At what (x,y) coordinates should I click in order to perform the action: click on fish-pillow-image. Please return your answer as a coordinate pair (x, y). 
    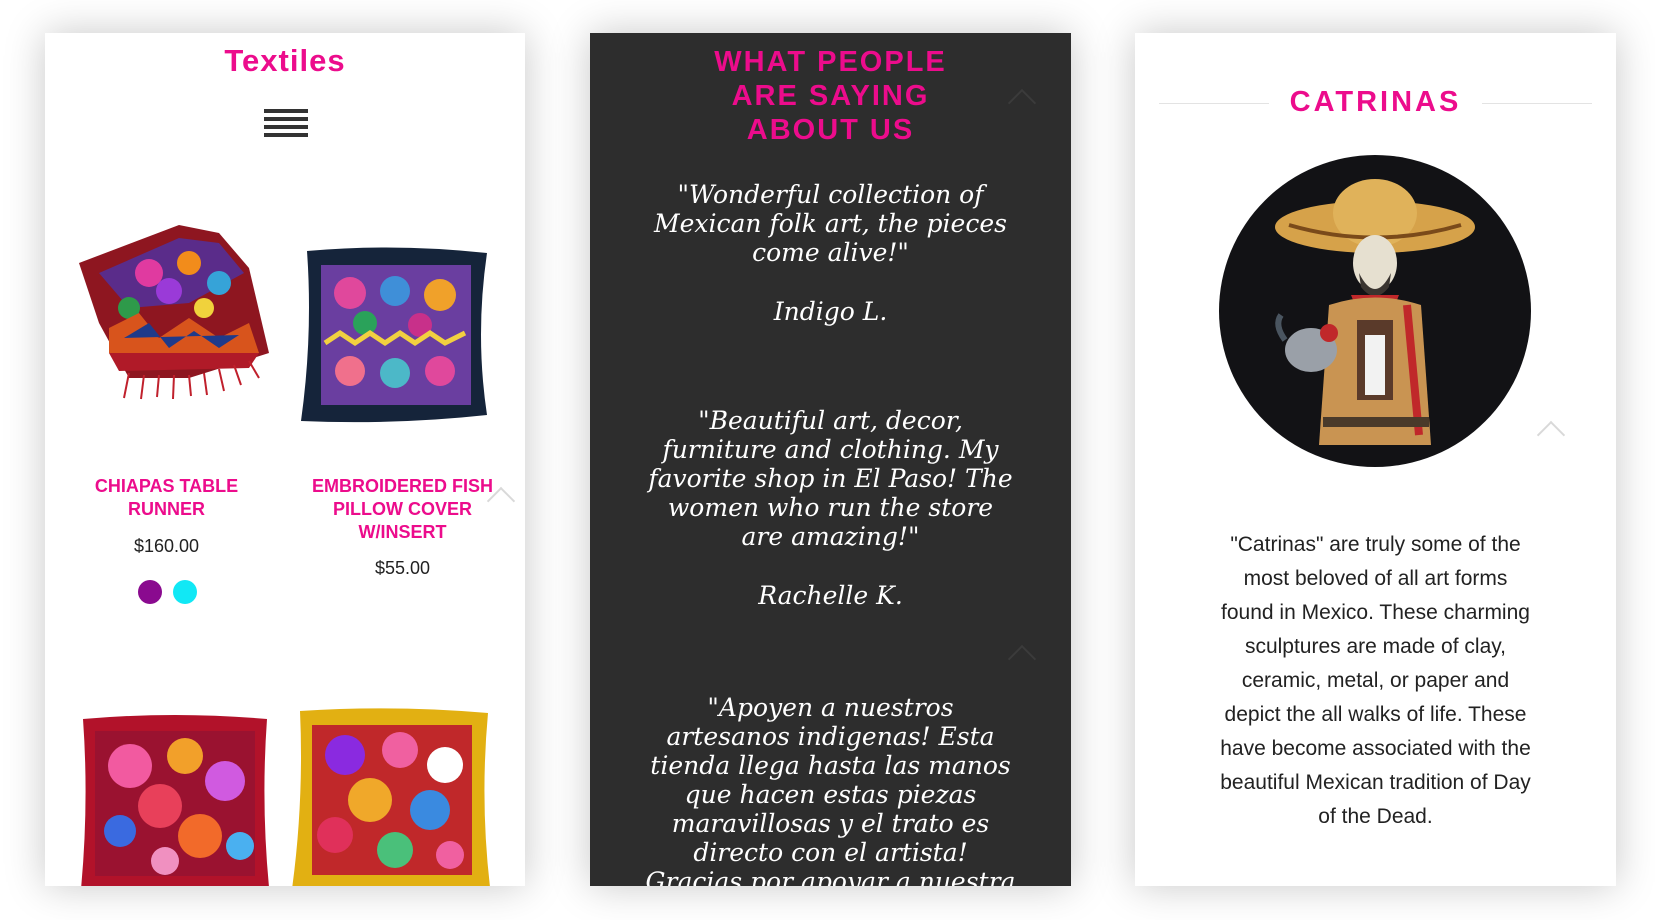
    Looking at the image, I should click on (395, 335).